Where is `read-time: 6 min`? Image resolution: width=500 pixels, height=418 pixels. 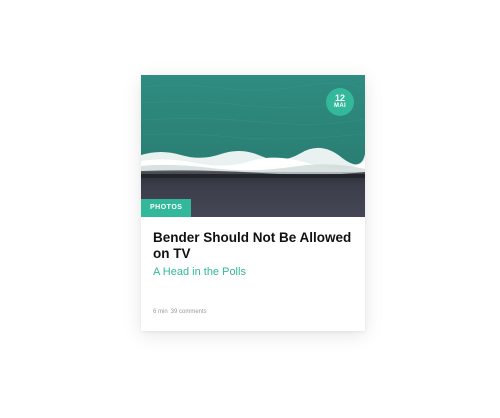
read-time: 6 min is located at coordinates (160, 312).